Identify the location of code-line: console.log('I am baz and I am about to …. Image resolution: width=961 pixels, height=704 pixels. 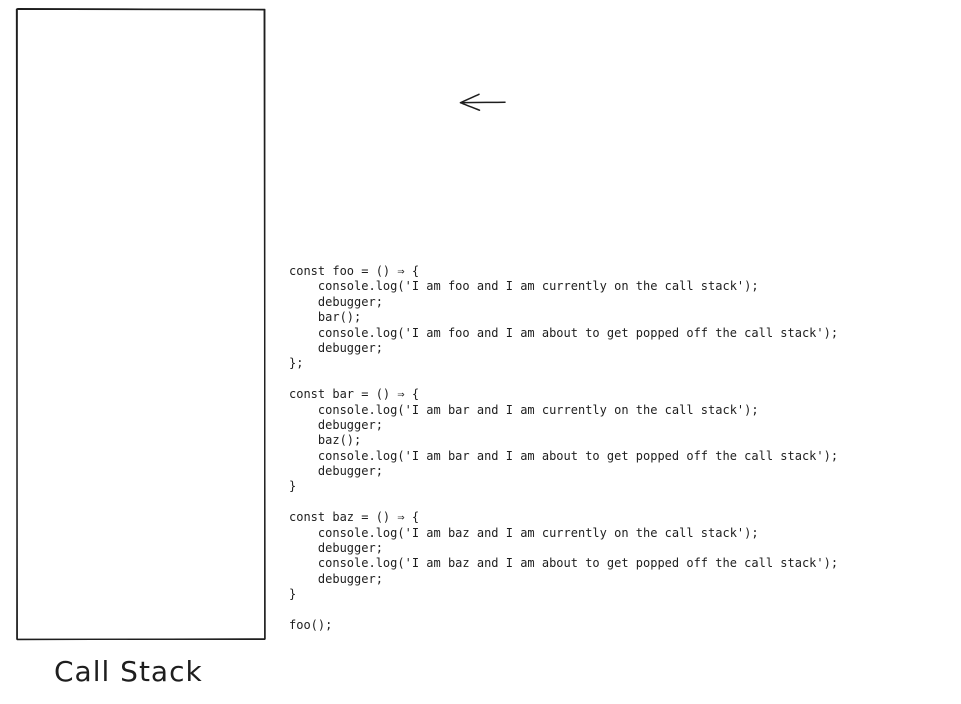
(564, 563).